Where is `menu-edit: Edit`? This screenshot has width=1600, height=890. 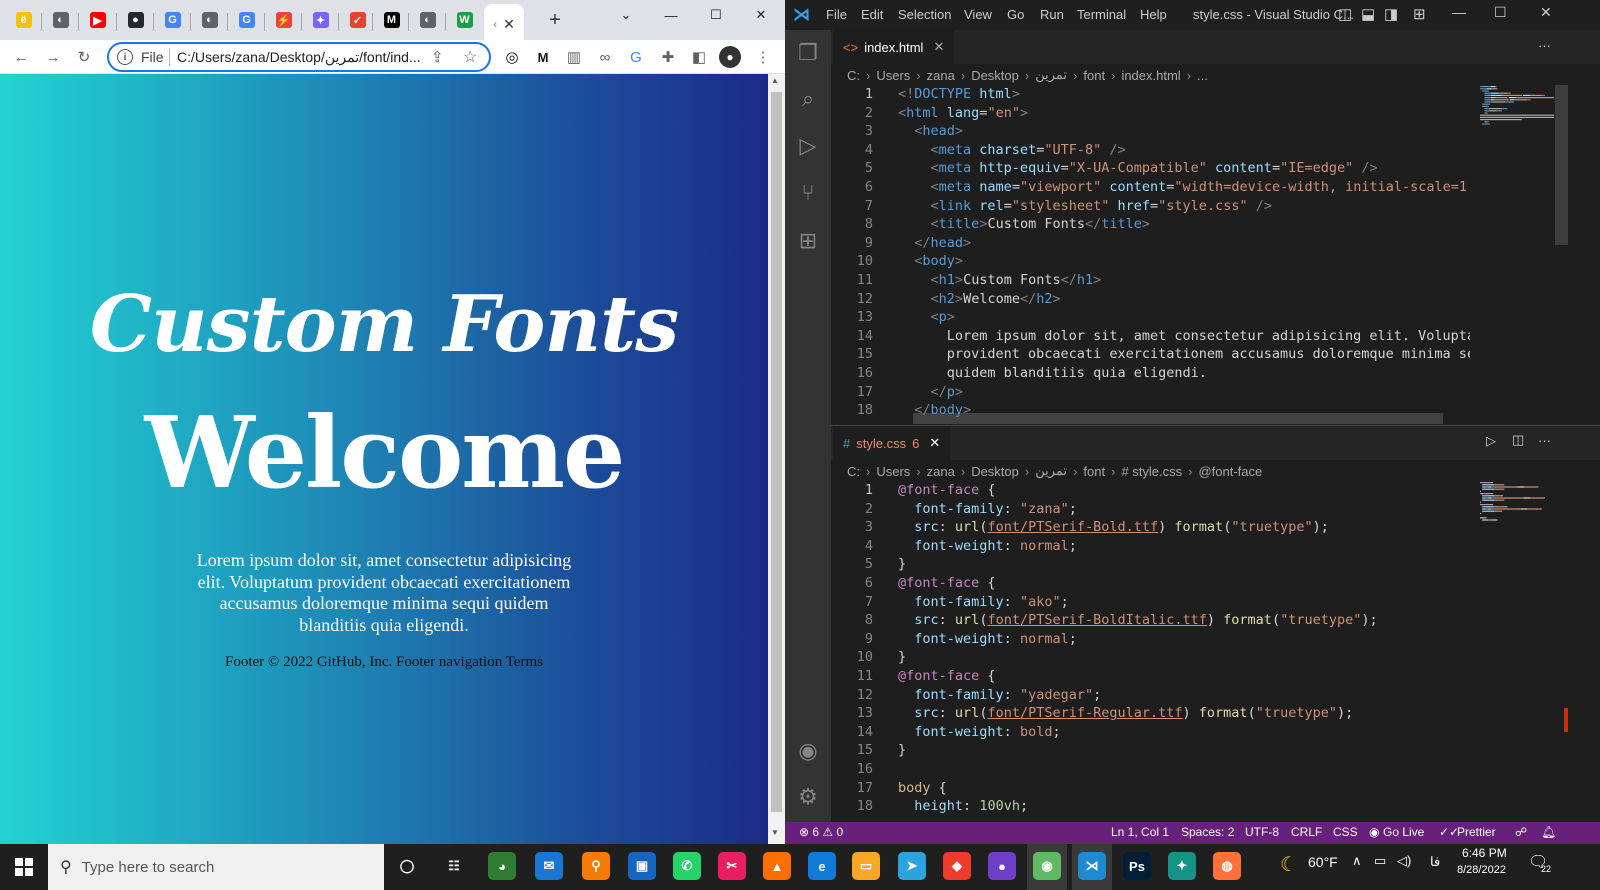 menu-edit: Edit is located at coordinates (872, 14).